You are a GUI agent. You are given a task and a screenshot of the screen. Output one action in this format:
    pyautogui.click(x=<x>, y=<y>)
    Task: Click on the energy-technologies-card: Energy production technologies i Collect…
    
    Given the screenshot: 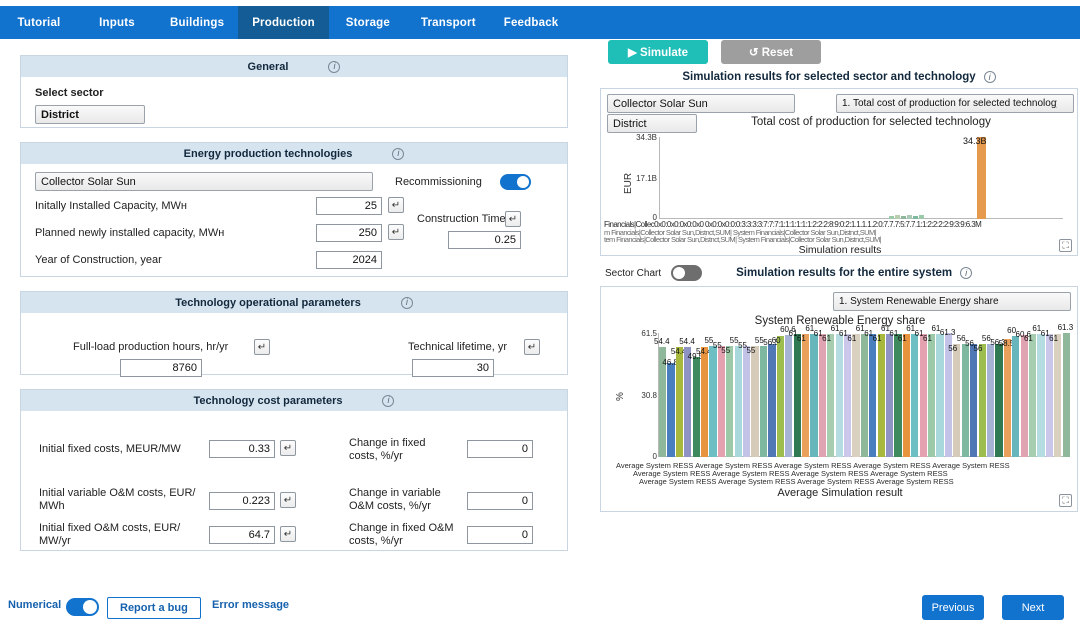 What is the action you would take?
    pyautogui.click(x=294, y=209)
    